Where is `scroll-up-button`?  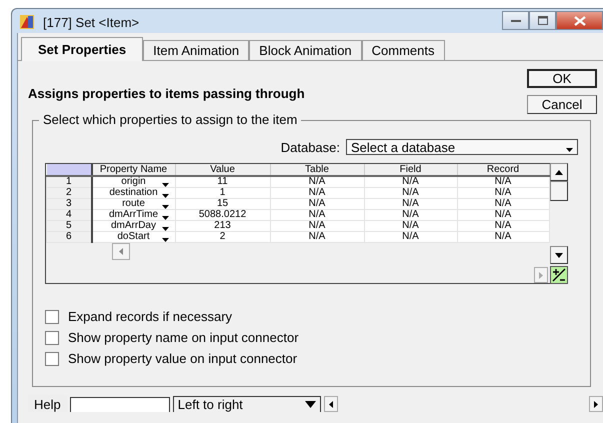 scroll-up-button is located at coordinates (559, 172).